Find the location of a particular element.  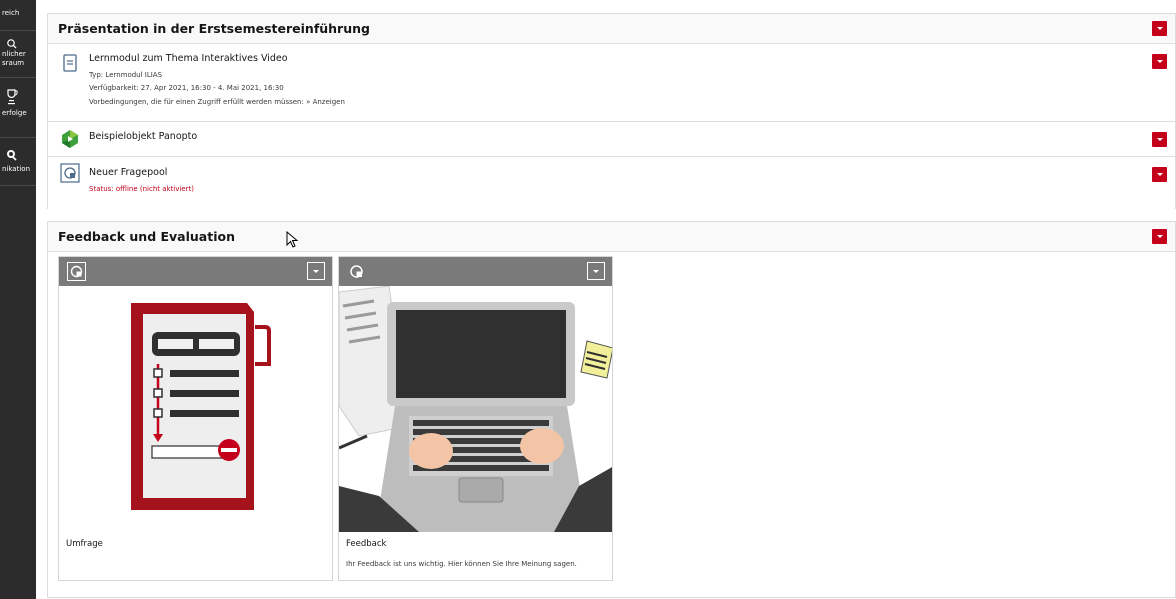

survey-illustration is located at coordinates (195, 409).